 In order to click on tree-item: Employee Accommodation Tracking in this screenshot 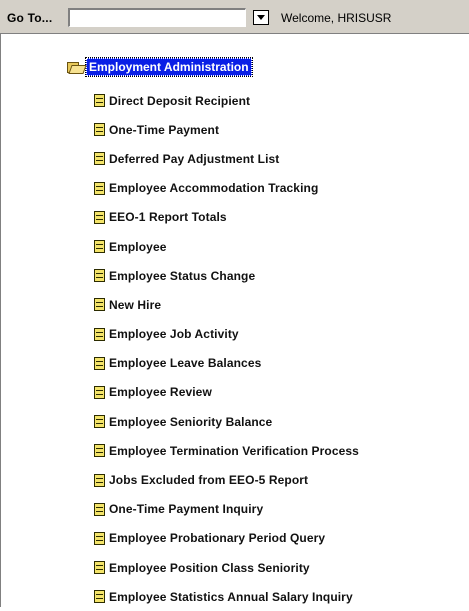, I will do `click(226, 188)`.